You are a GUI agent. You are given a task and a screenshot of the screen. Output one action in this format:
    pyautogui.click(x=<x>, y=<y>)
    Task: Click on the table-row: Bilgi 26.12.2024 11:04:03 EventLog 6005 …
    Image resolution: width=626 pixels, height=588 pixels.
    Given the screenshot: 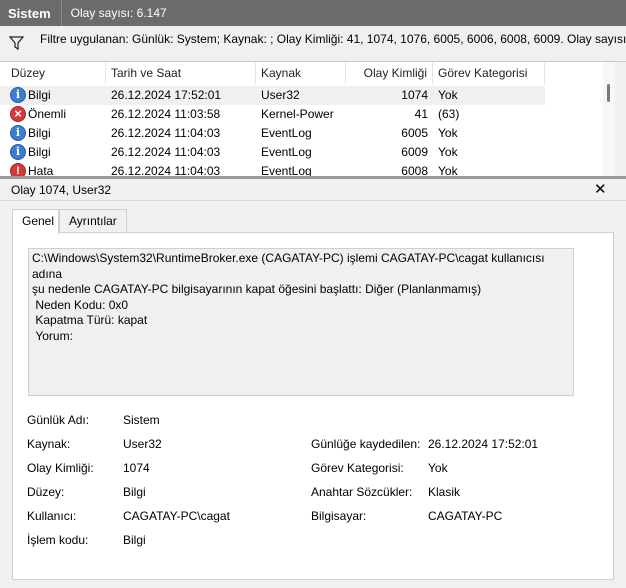 What is the action you would take?
    pyautogui.click(x=272, y=133)
    